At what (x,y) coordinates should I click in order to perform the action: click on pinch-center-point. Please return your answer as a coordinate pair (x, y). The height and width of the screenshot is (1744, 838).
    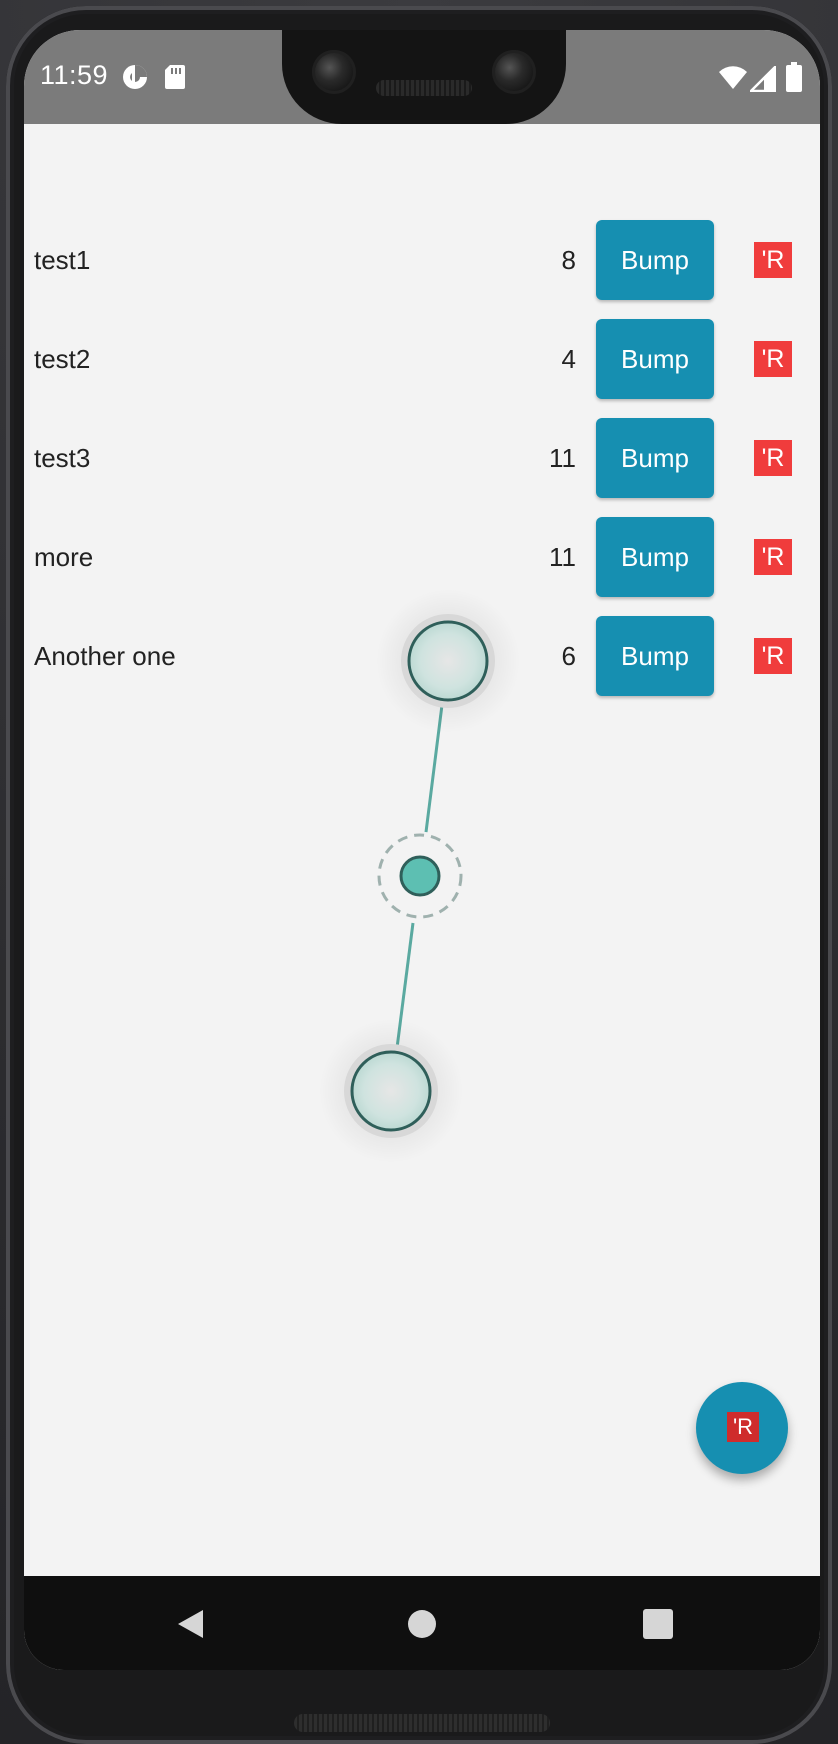
    Looking at the image, I should click on (420, 876).